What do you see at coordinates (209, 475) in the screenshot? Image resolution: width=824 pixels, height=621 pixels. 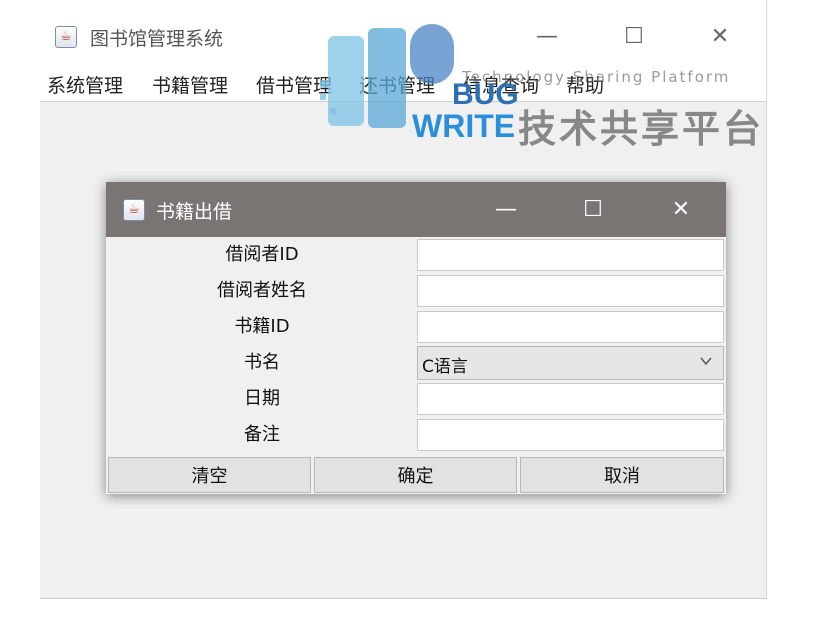 I see `clear-button: 清空` at bounding box center [209, 475].